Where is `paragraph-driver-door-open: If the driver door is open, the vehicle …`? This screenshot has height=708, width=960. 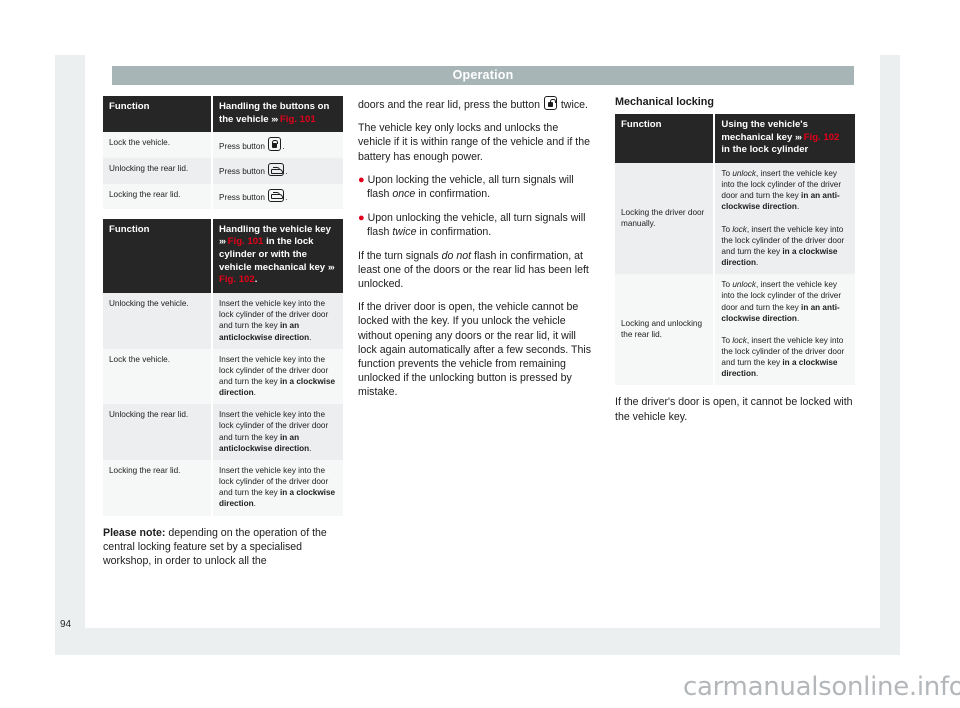 paragraph-driver-door-open: If the driver door is open, the vehicle … is located at coordinates (474, 350).